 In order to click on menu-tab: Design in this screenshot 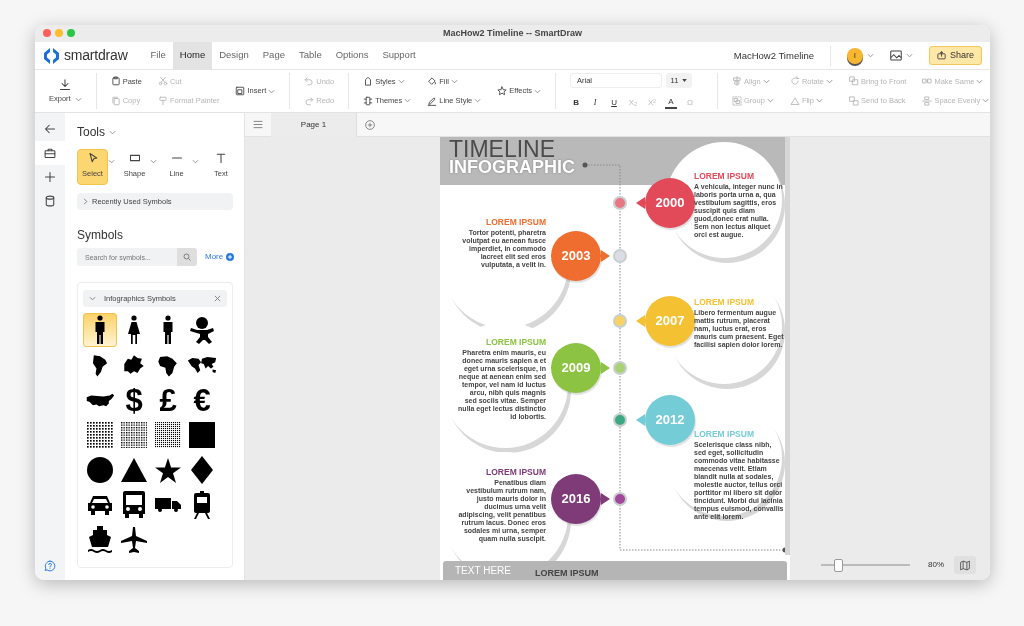, I will do `click(234, 55)`.